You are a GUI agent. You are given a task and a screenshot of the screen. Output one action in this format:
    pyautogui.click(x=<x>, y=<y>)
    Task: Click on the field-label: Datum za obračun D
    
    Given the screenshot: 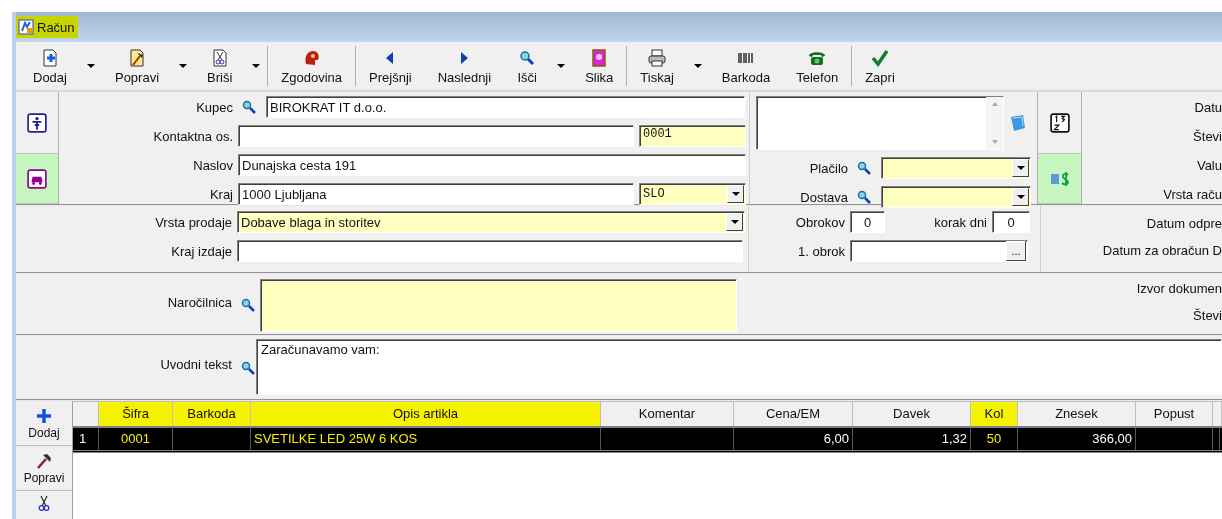 What is the action you would take?
    pyautogui.click(x=1162, y=251)
    